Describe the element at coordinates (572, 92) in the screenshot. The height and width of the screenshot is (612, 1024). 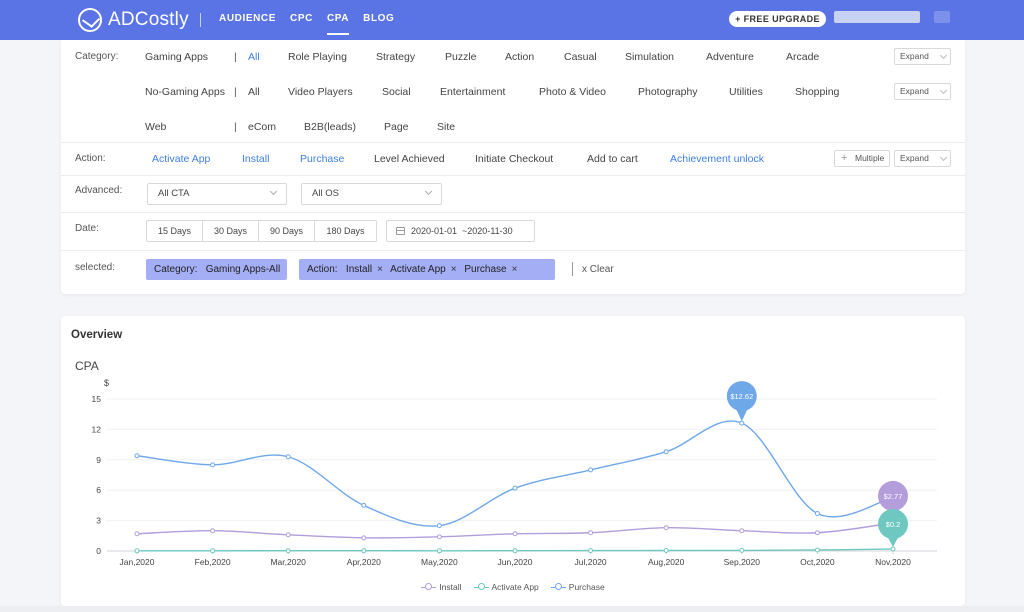
I see `nogaming-photo-video: Photo & Video` at that location.